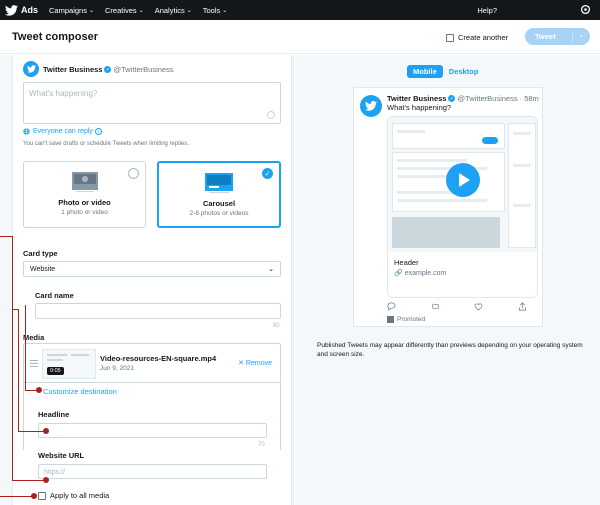 This screenshot has height=505, width=600. I want to click on reply-setting-link: Everyone can reply i, so click(62, 131).